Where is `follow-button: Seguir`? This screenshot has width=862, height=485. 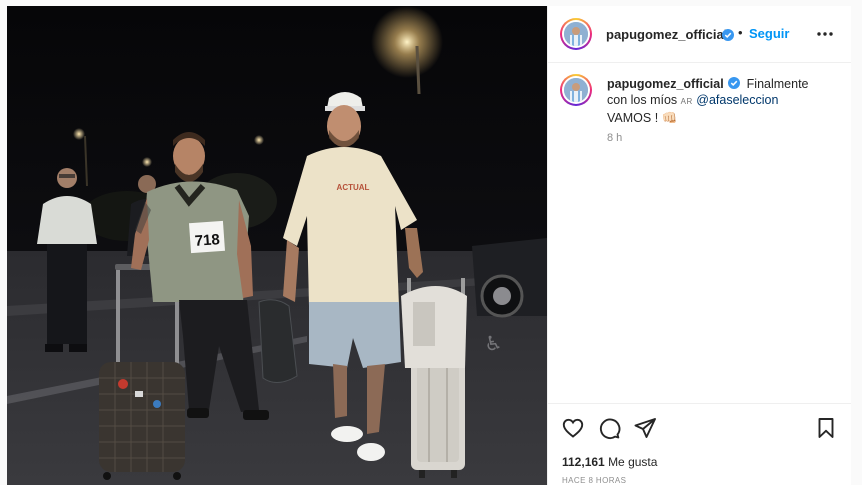 follow-button: Seguir is located at coordinates (769, 33).